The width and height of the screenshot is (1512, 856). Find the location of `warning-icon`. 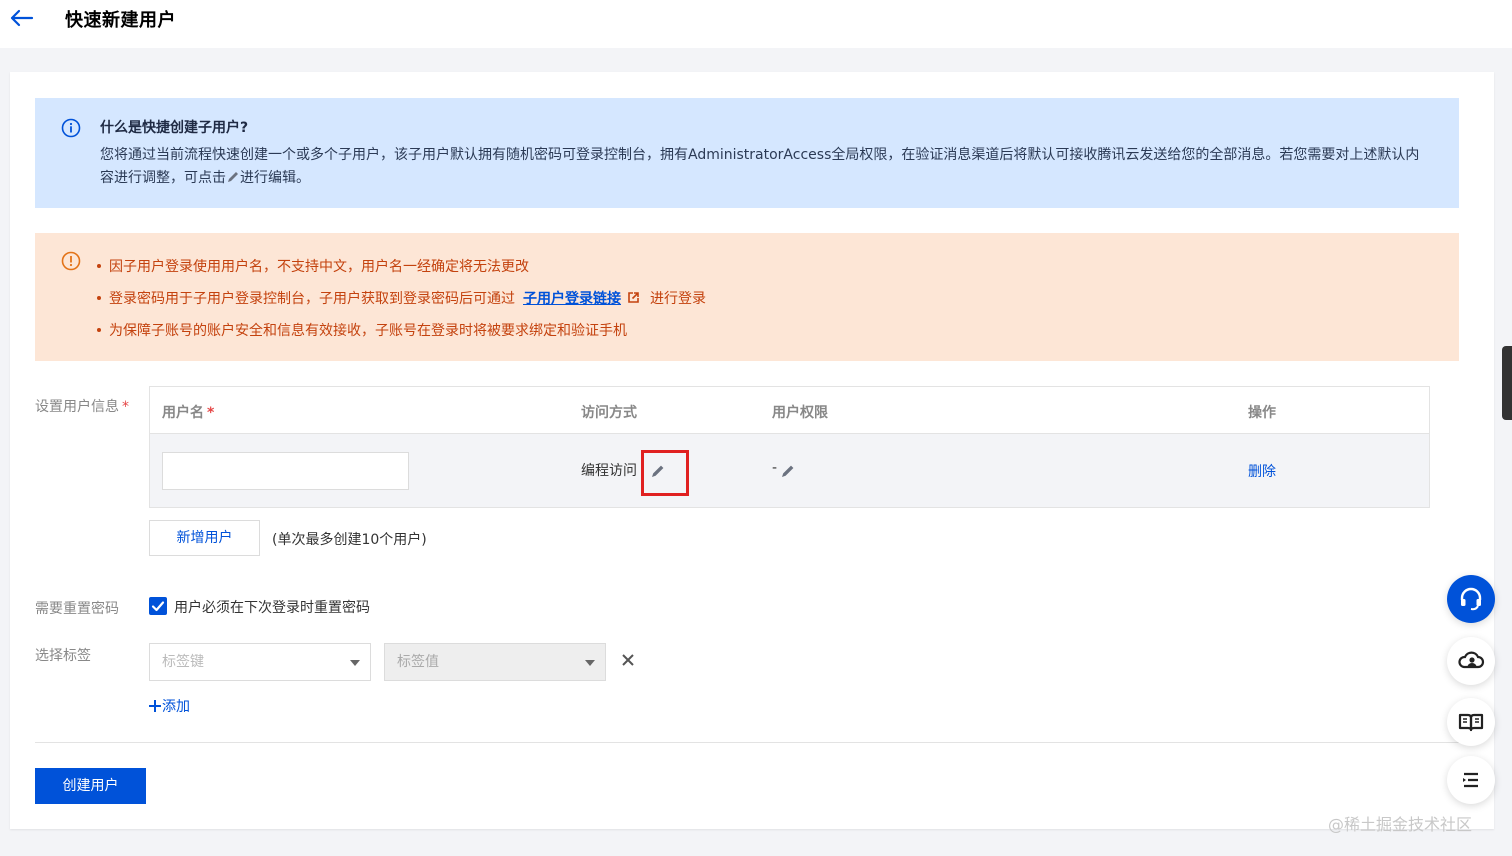

warning-icon is located at coordinates (71, 261).